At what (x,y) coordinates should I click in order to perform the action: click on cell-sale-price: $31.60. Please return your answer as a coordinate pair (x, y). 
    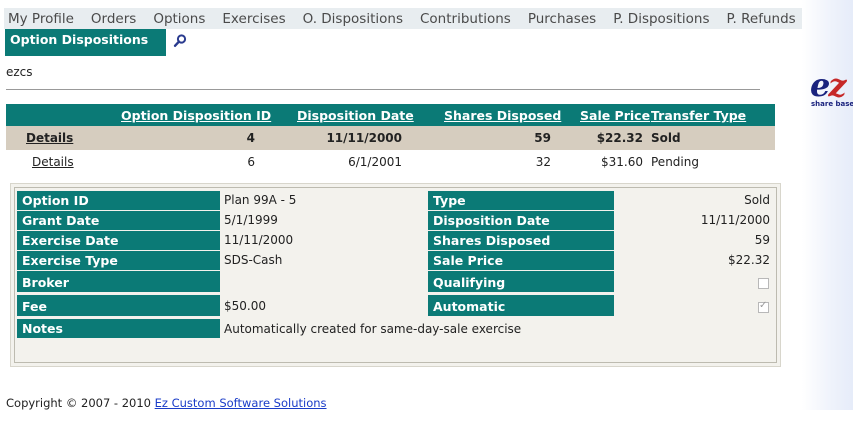
    Looking at the image, I should click on (622, 162).